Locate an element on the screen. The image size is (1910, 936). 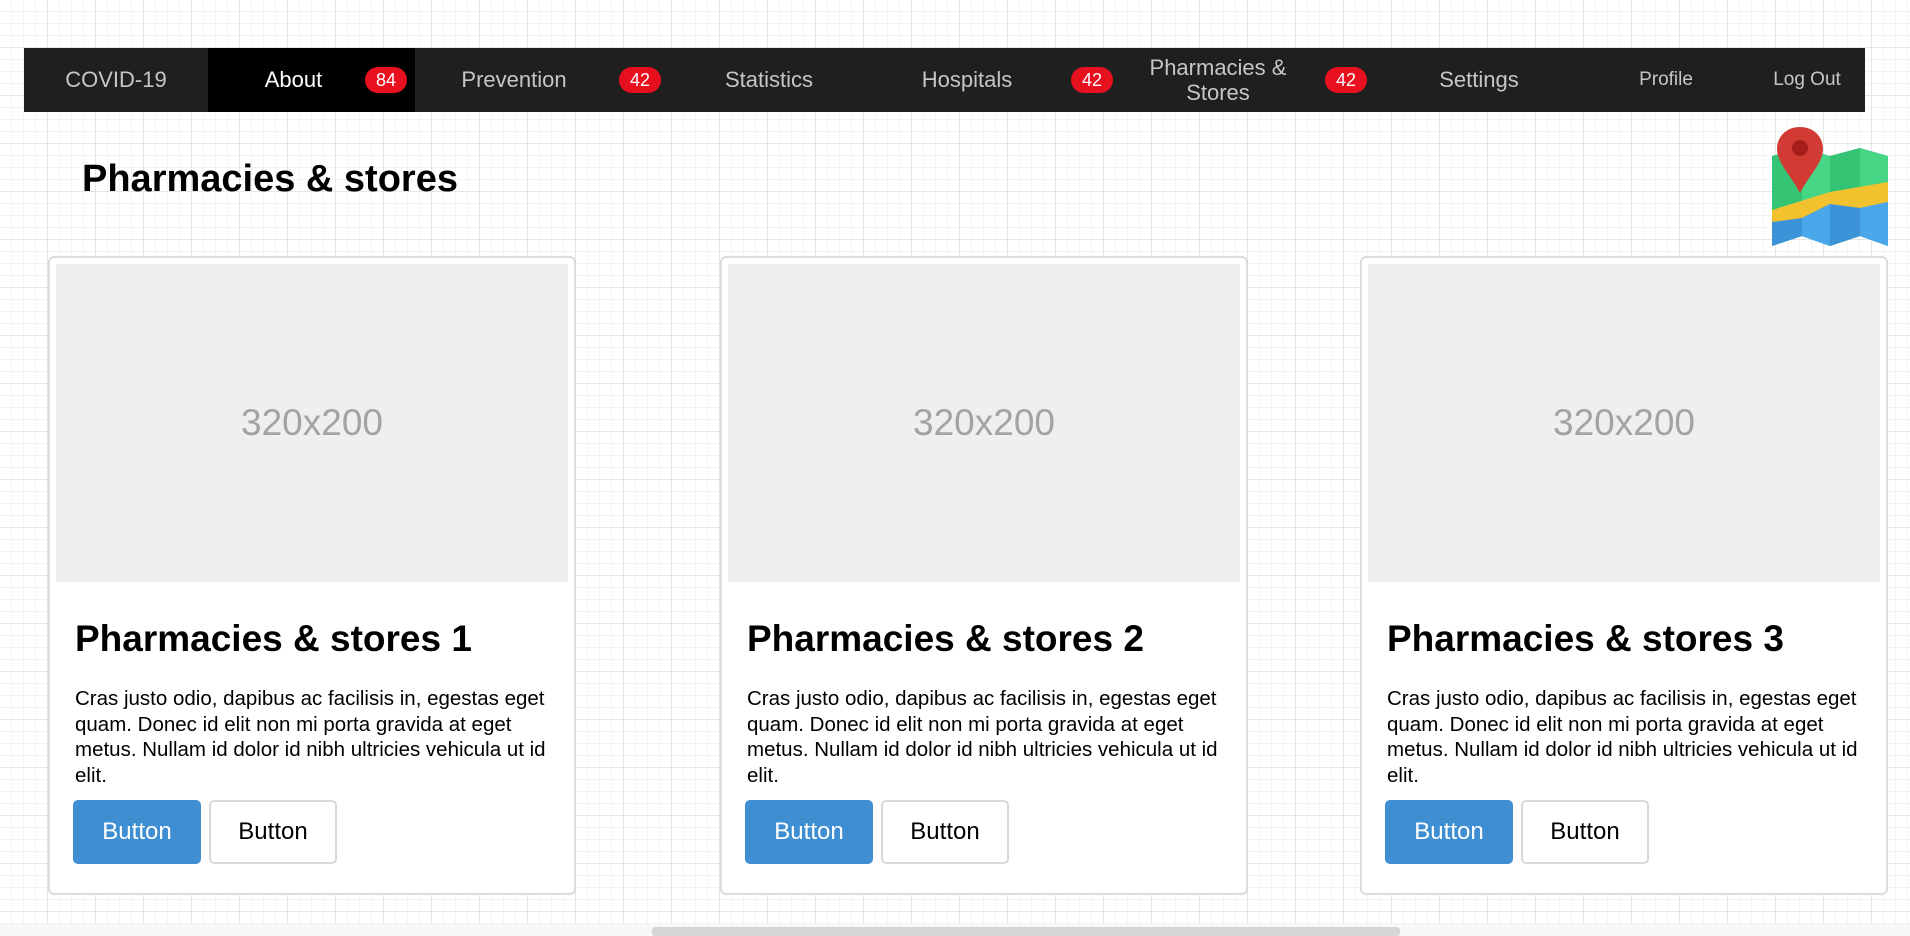
nav-item-pharmacies-stores: Pharmacies & Stores 42 is located at coordinates (1248, 80).